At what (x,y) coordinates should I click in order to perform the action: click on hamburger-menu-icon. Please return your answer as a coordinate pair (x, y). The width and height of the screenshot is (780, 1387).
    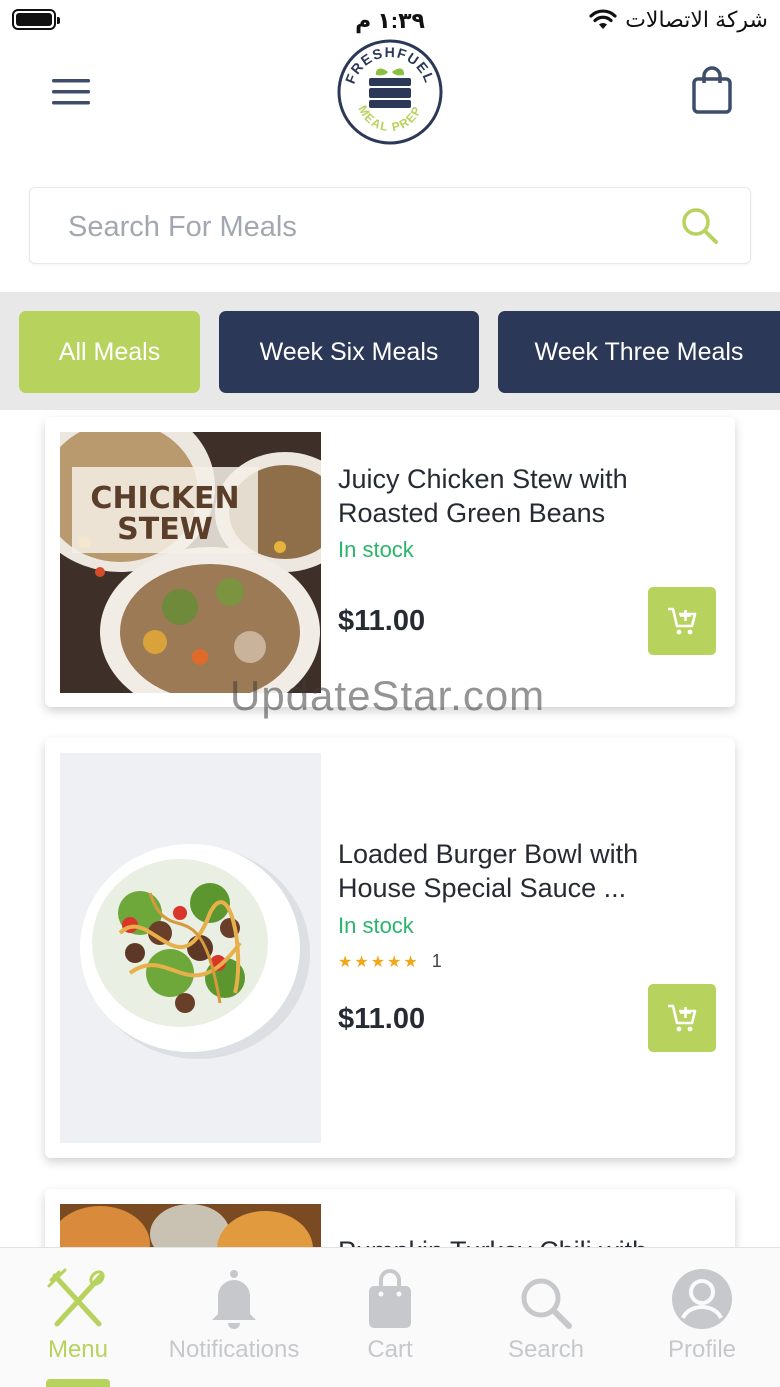
    Looking at the image, I should click on (71, 92).